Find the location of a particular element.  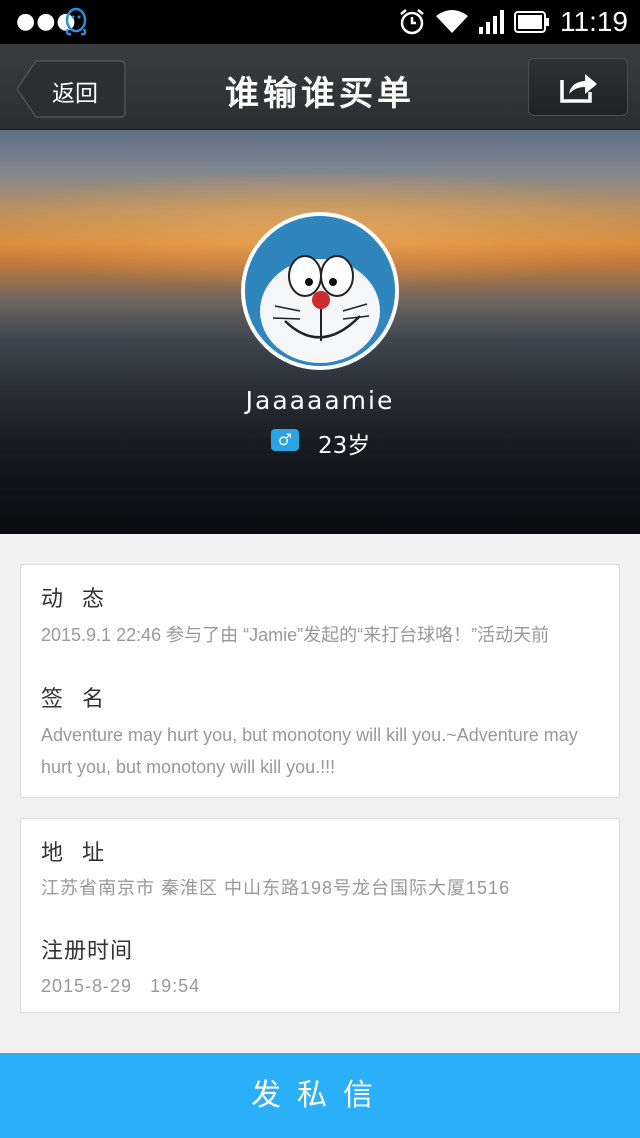

wifi-icon is located at coordinates (452, 21).